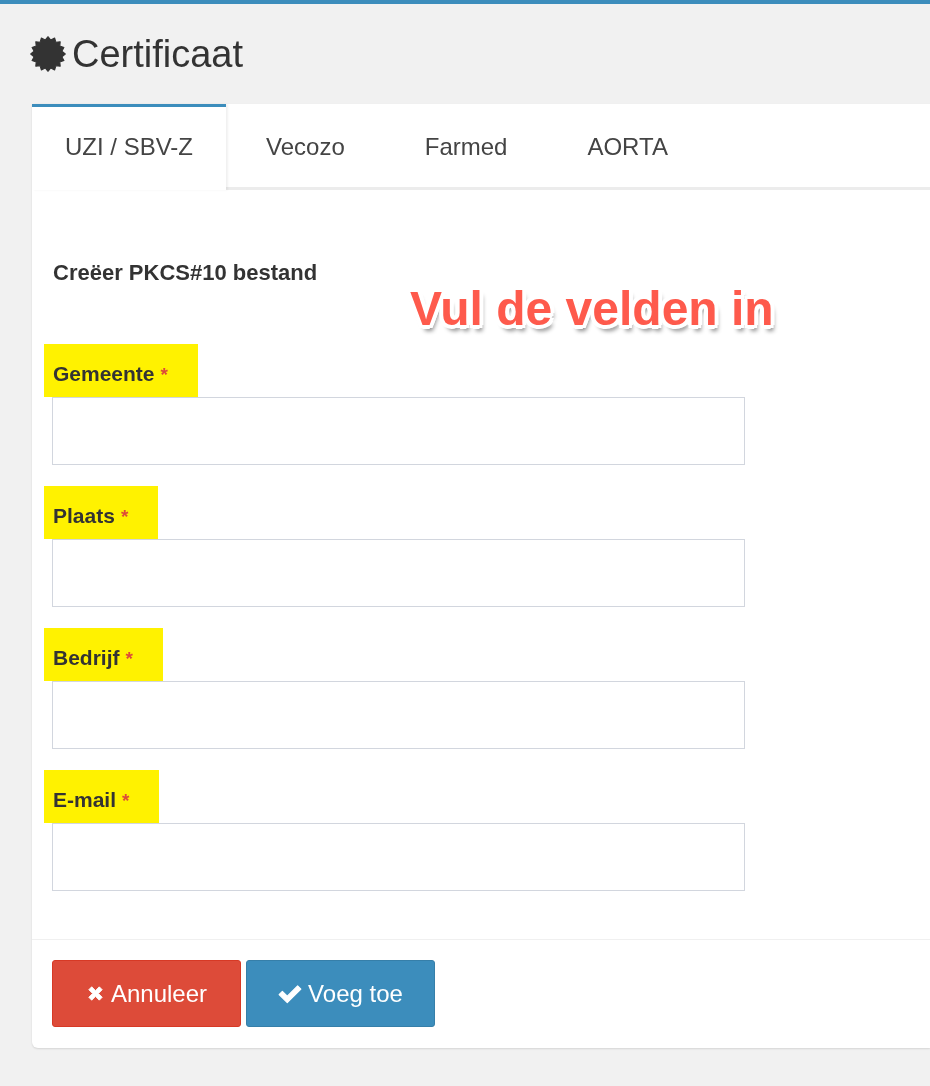 The image size is (930, 1086). What do you see at coordinates (158, 54) in the screenshot?
I see `page-title: Certificaat` at bounding box center [158, 54].